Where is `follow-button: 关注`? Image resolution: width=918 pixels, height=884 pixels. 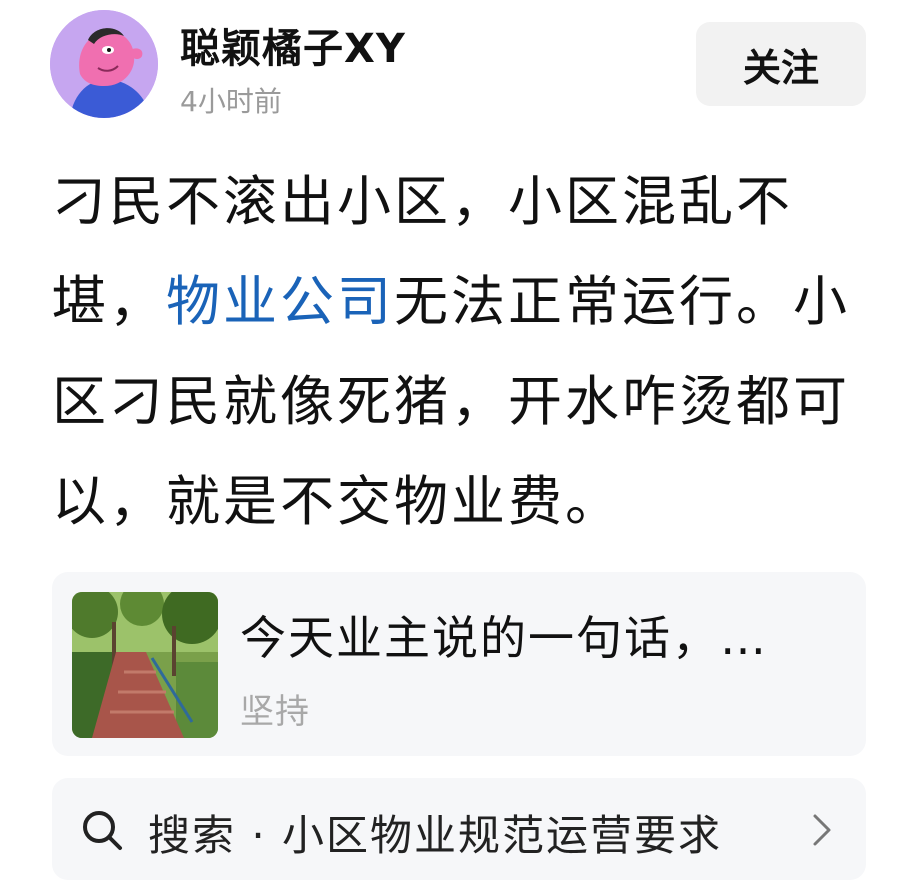 follow-button: 关注 is located at coordinates (781, 64).